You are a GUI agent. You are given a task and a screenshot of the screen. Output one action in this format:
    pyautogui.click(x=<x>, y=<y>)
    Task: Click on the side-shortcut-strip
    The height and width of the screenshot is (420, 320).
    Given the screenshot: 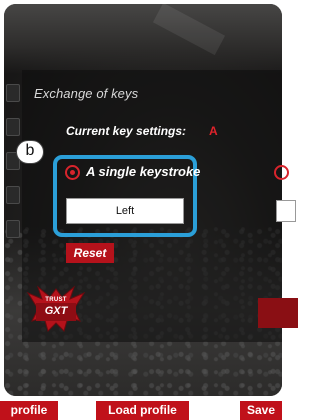 What is the action you would take?
    pyautogui.click(x=14, y=169)
    